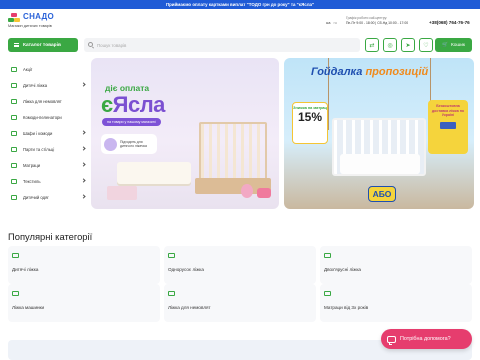 Image resolution: width=480 pixels, height=360 pixels. What do you see at coordinates (458, 45) in the screenshot?
I see `cart-label: Кошик` at bounding box center [458, 45].